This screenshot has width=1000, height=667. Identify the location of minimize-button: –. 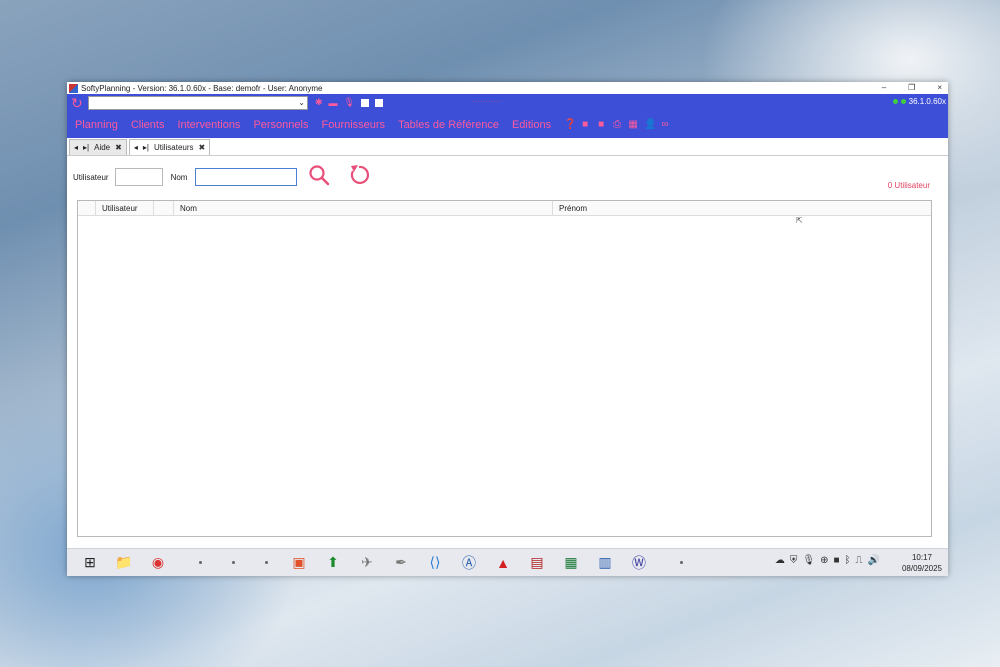
(884, 88).